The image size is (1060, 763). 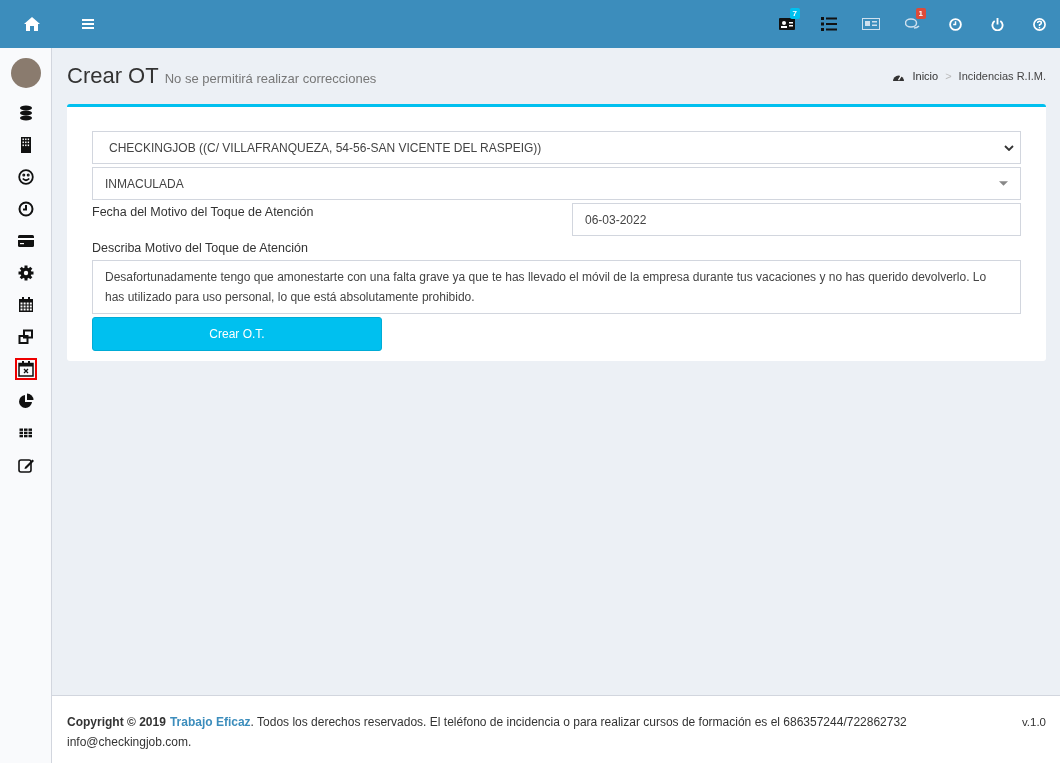 What do you see at coordinates (25, 465) in the screenshot?
I see `edit-icon` at bounding box center [25, 465].